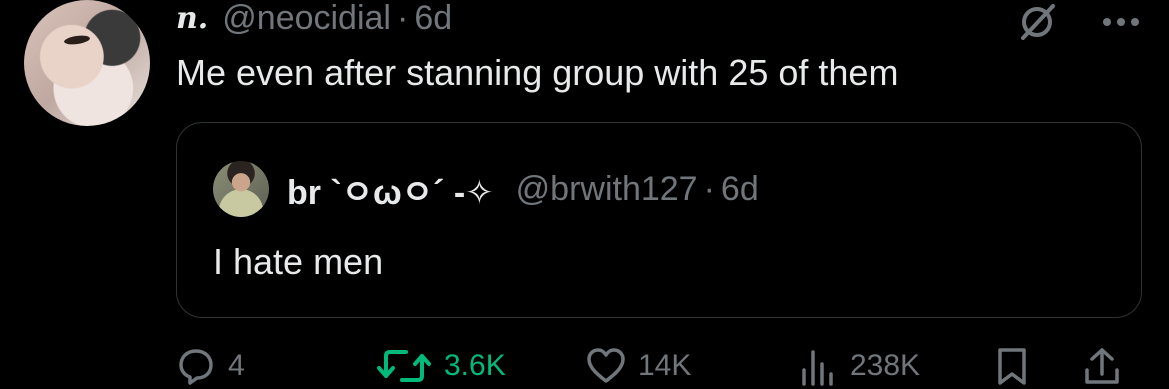 The width and height of the screenshot is (1169, 389). Describe the element at coordinates (606, 365) in the screenshot. I see `heart-icon` at that location.